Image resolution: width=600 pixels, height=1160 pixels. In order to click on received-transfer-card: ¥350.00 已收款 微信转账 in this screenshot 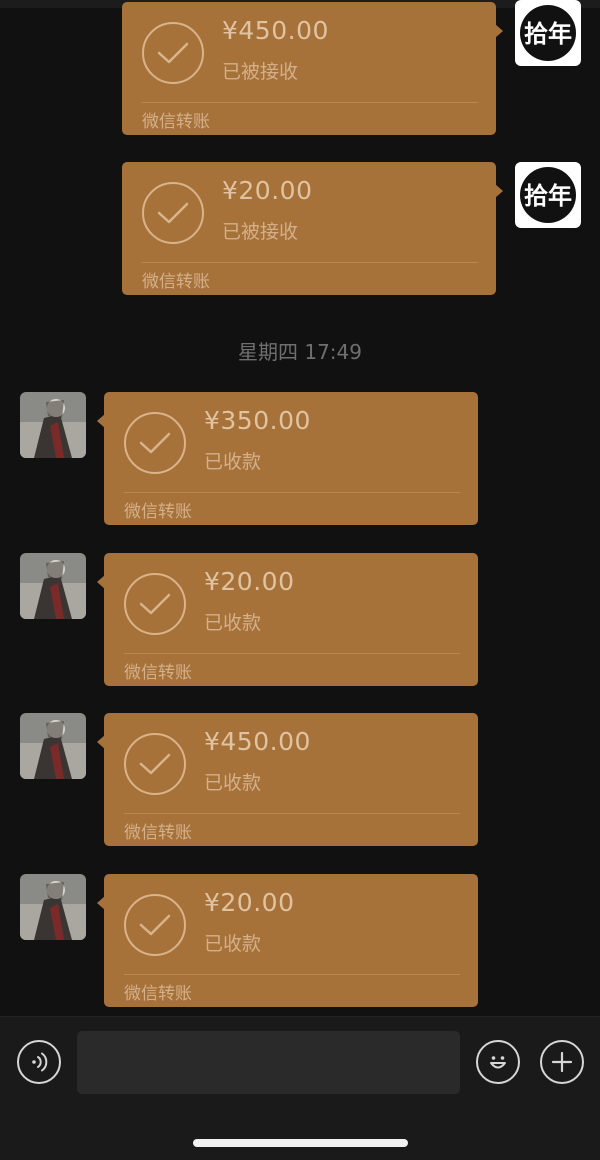, I will do `click(287, 458)`.